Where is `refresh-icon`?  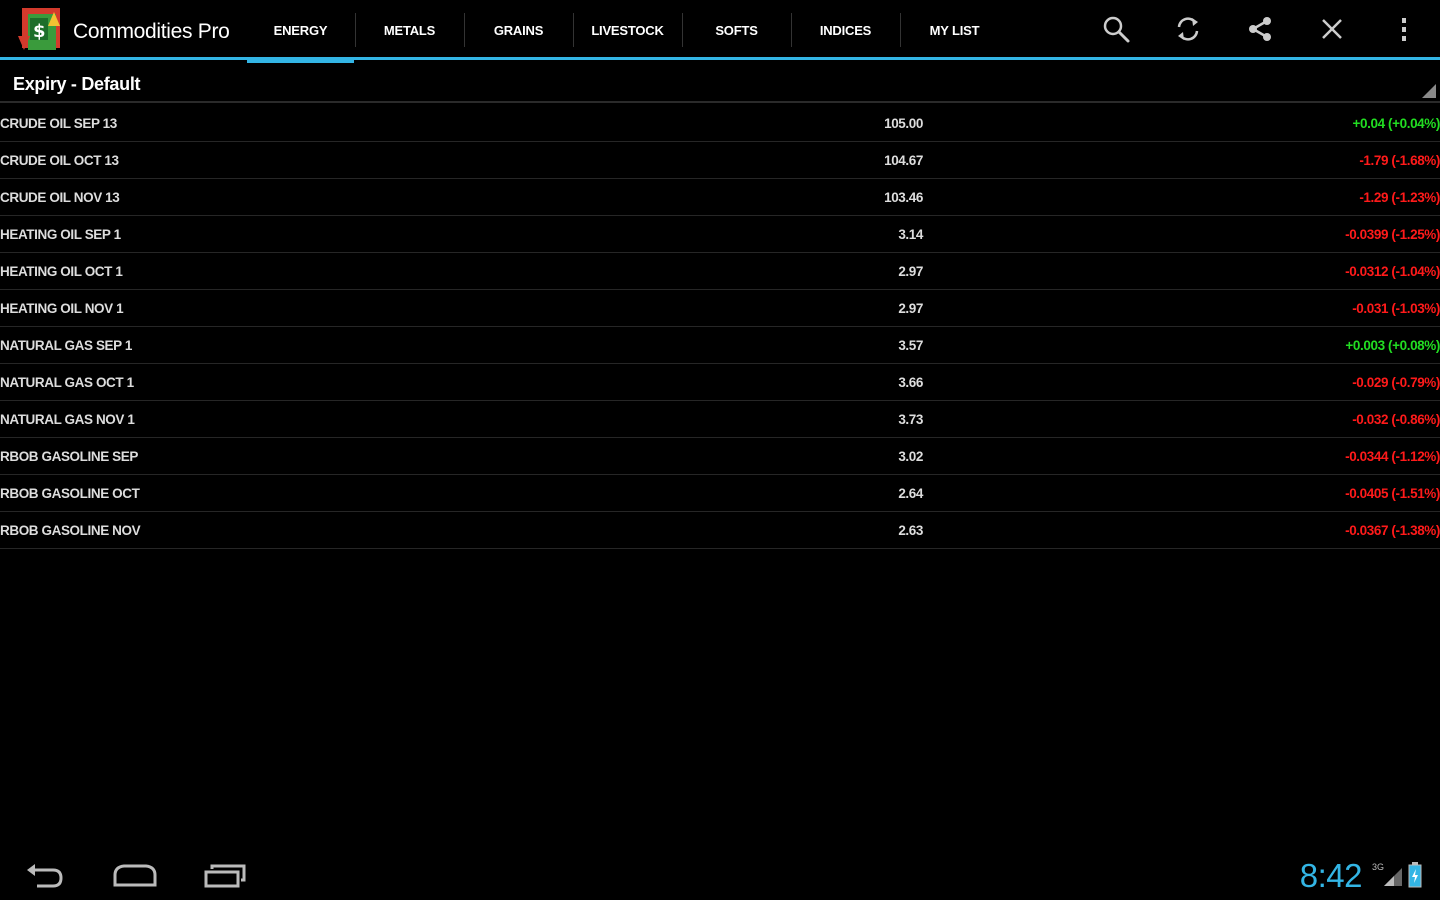
refresh-icon is located at coordinates (1188, 28).